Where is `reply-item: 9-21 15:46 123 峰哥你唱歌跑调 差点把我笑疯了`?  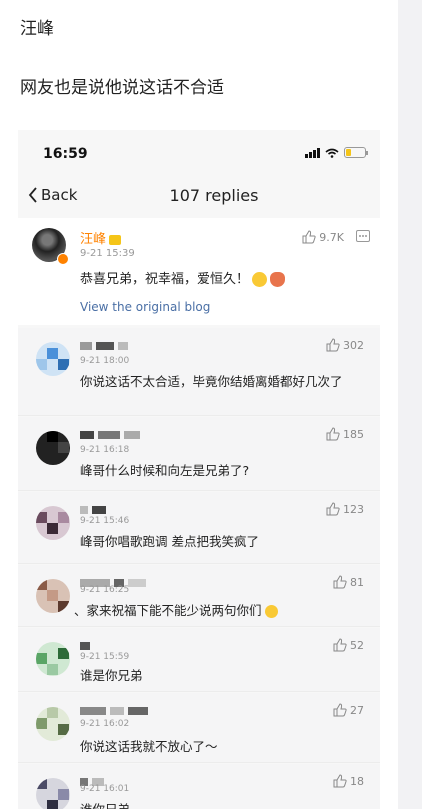 reply-item: 9-21 15:46 123 峰哥你唱歌跑调 差点把我笑疯了 is located at coordinates (199, 528).